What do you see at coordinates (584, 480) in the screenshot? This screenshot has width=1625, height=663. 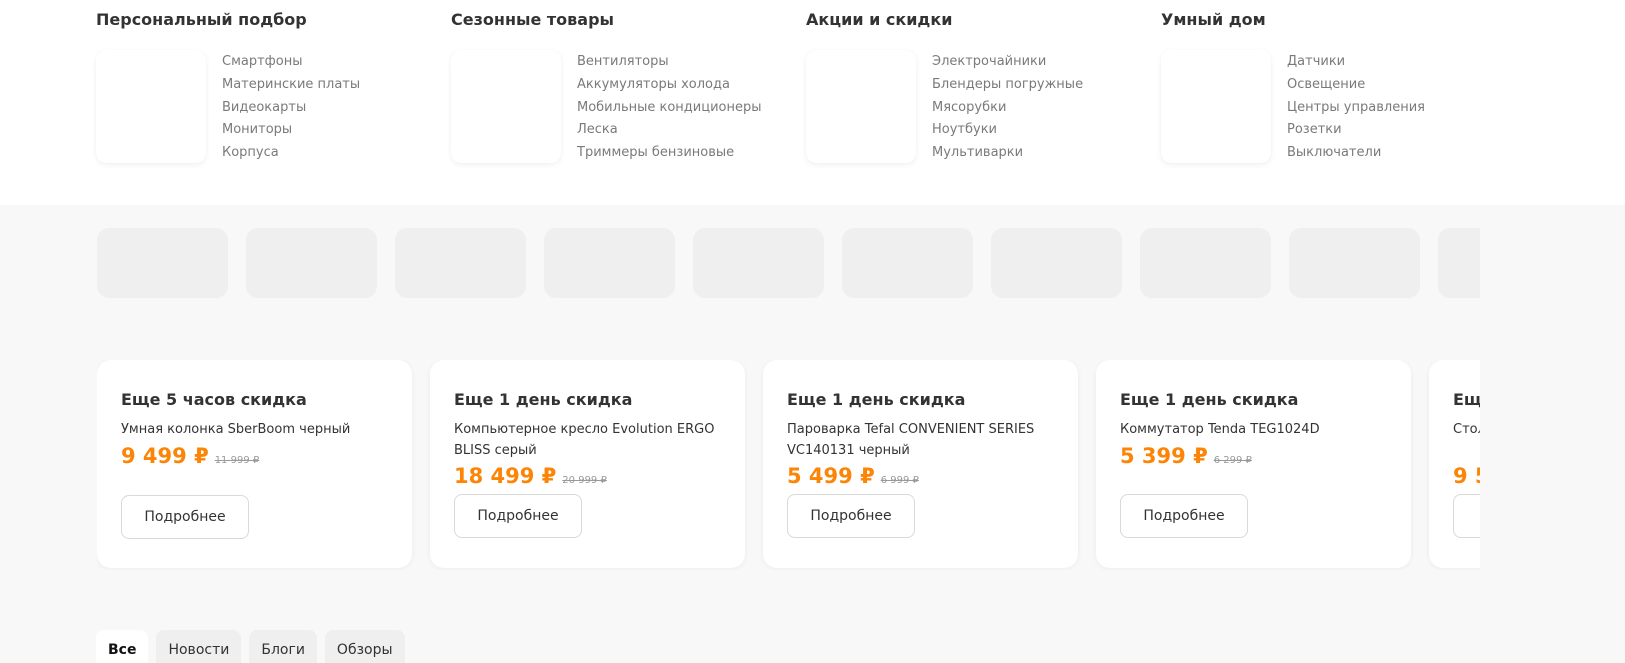 I see `deal-old-price: 20 999 ₽` at bounding box center [584, 480].